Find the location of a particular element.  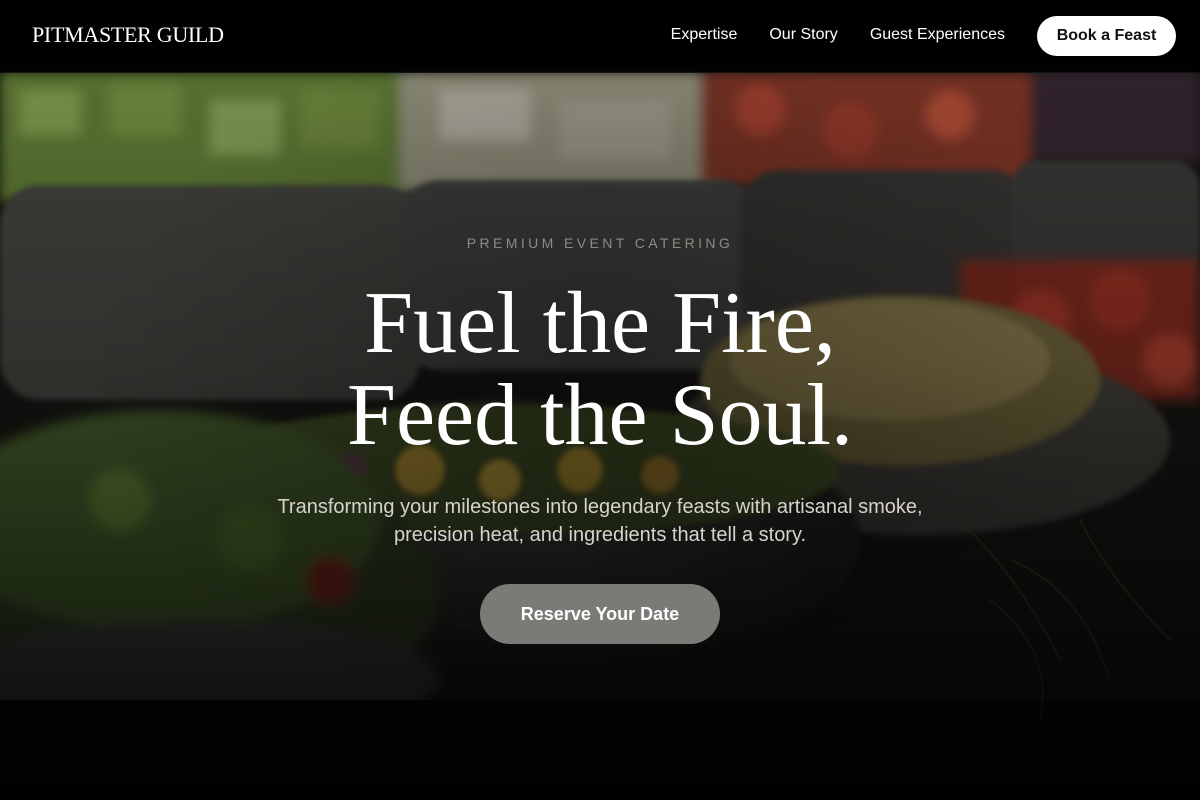

book-a-feast-button: Book a Feast is located at coordinates (1106, 36).